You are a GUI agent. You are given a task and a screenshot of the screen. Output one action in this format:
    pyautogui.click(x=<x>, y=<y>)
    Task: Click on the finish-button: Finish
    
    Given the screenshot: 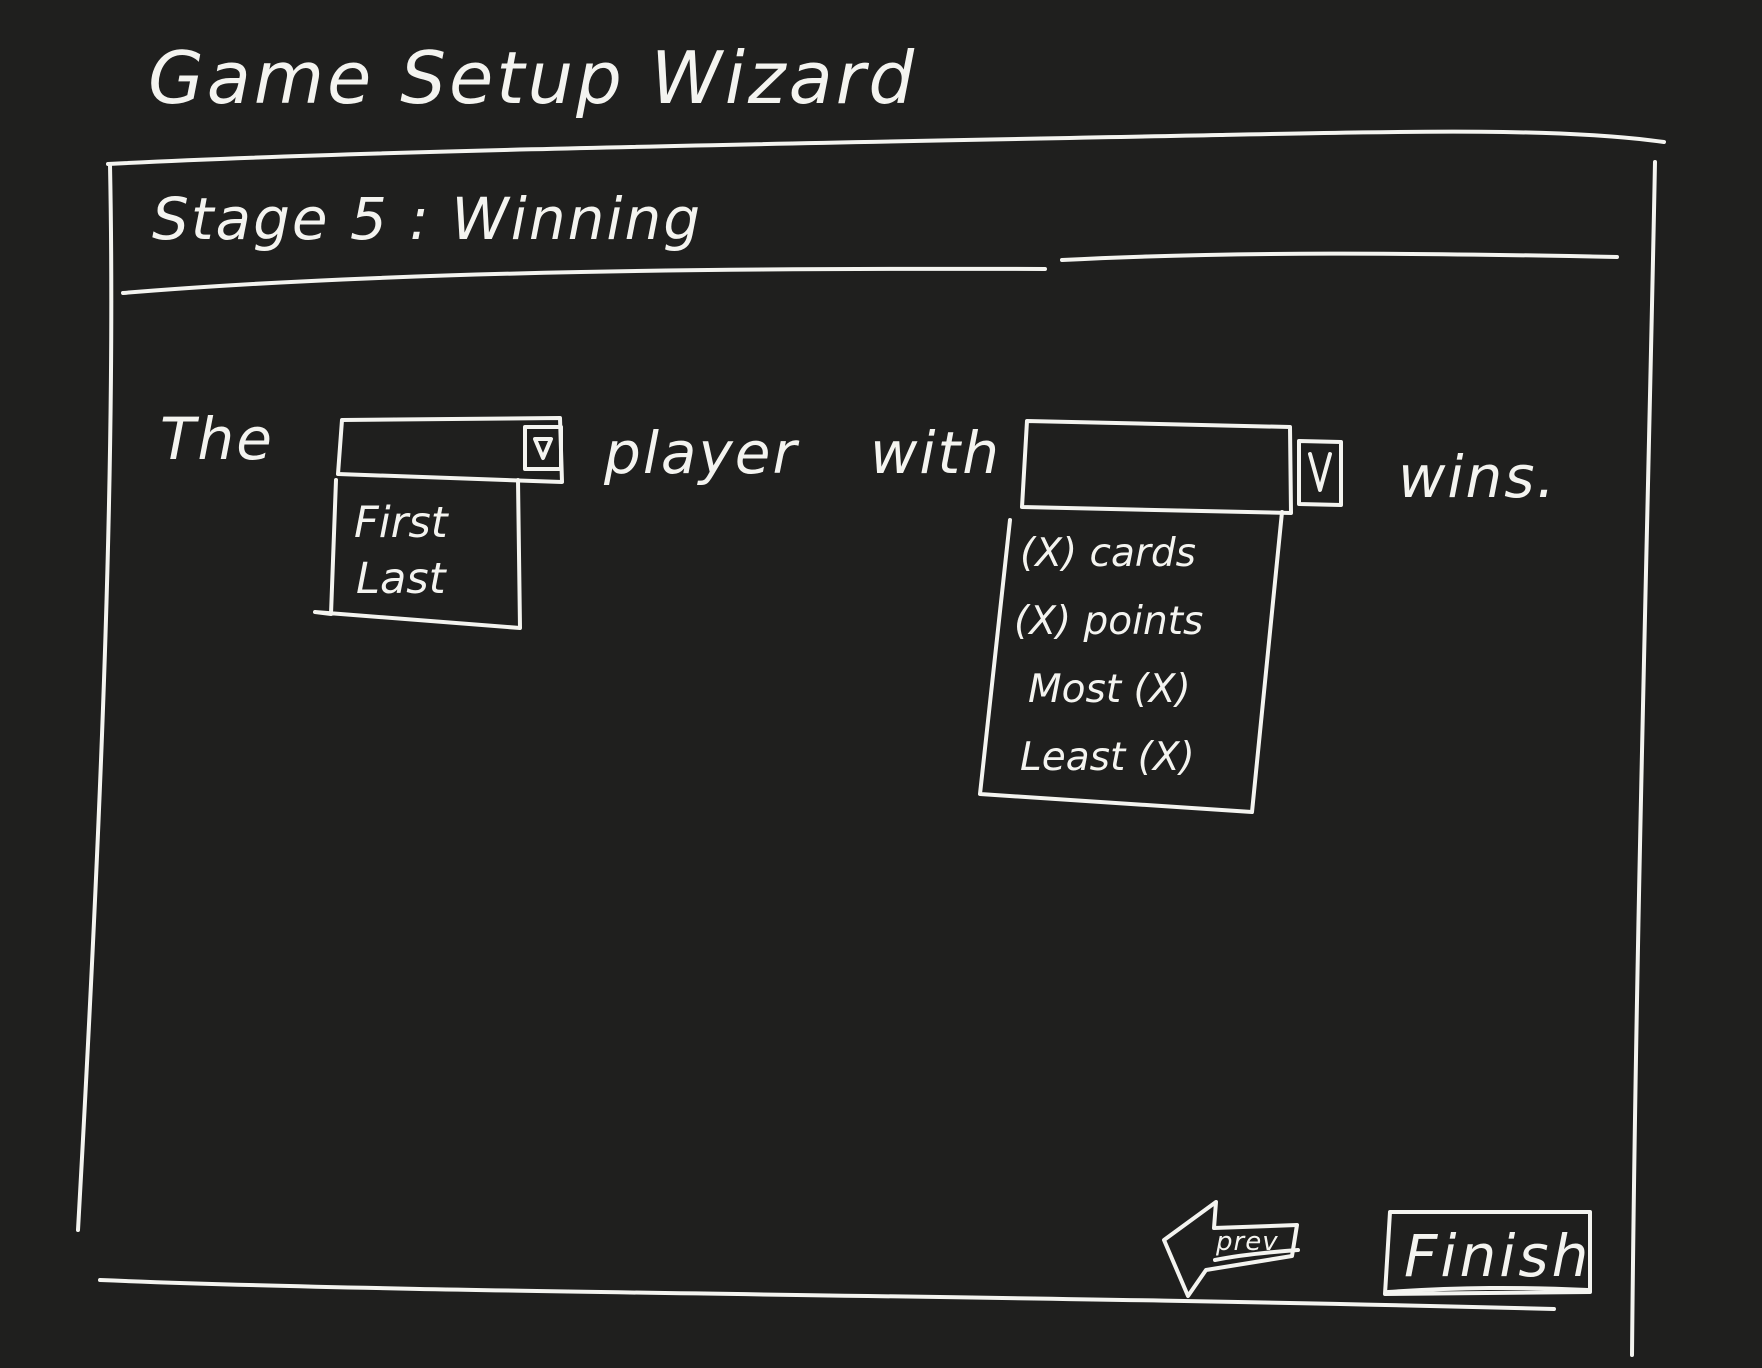 What is the action you would take?
    pyautogui.click(x=1489, y=1251)
    